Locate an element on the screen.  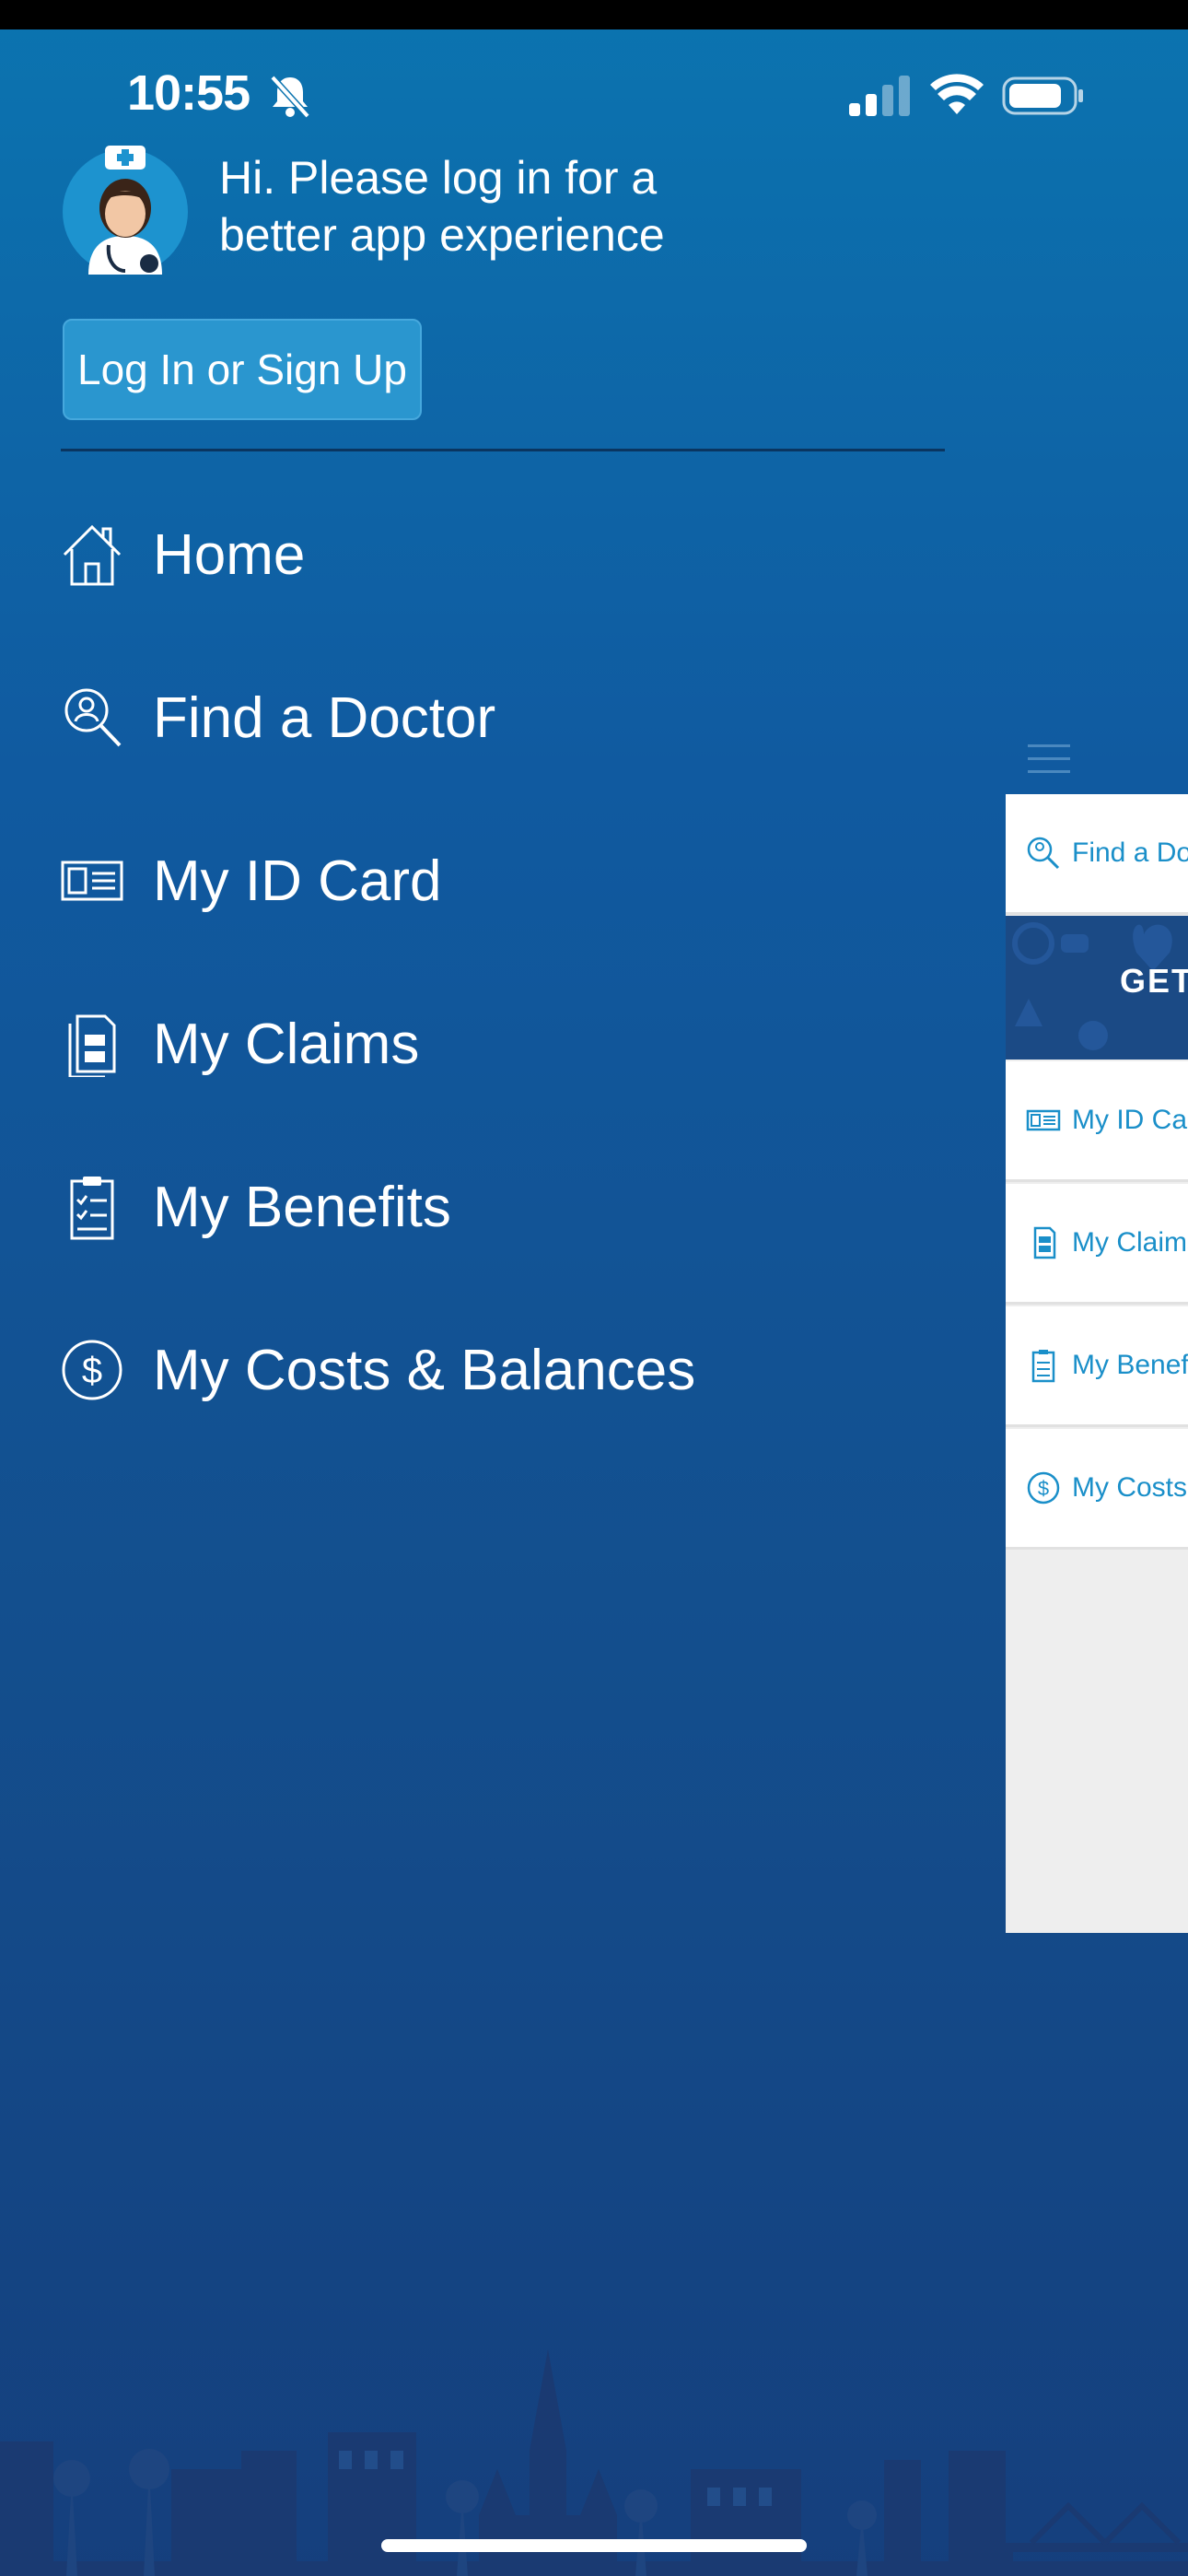
home-indicator is located at coordinates (594, 2545).